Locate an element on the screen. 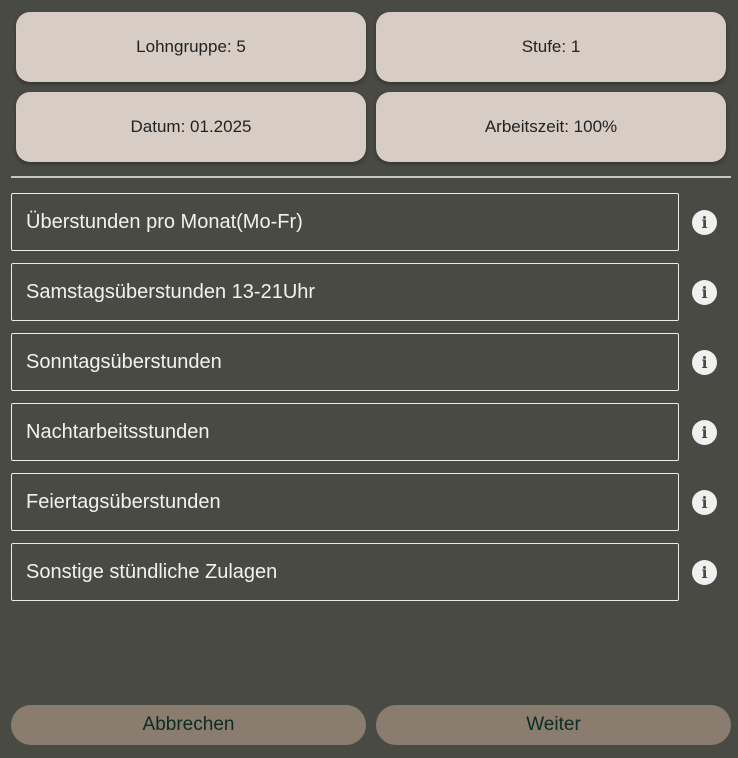 This screenshot has width=738, height=758. cancel-button: Abbrechen is located at coordinates (188, 725).